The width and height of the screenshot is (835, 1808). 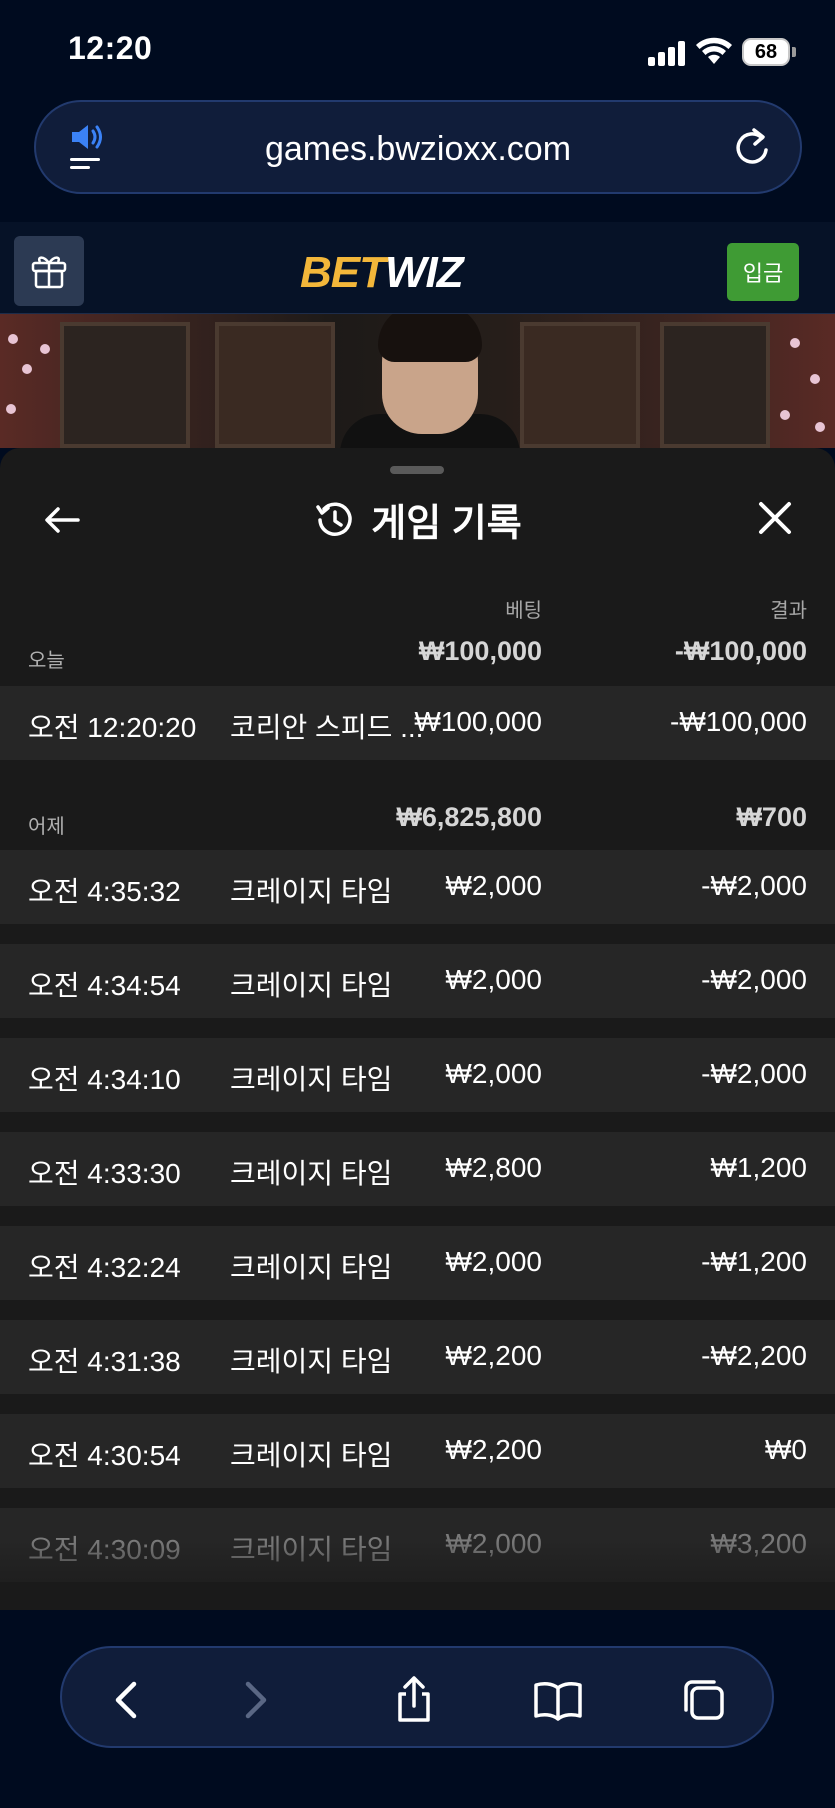 What do you see at coordinates (752, 148) in the screenshot?
I see `reload-icon` at bounding box center [752, 148].